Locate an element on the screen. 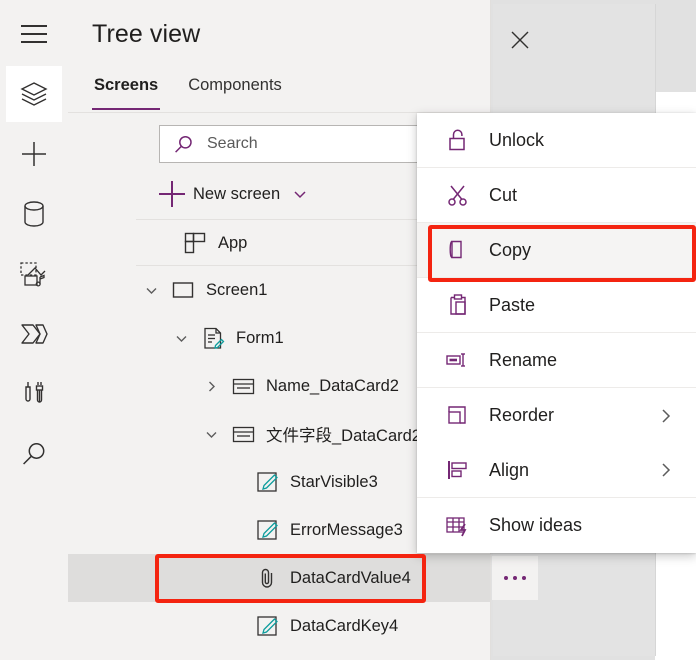 The height and width of the screenshot is (660, 696). menu-item-reorder: Reorder is located at coordinates (556, 415).